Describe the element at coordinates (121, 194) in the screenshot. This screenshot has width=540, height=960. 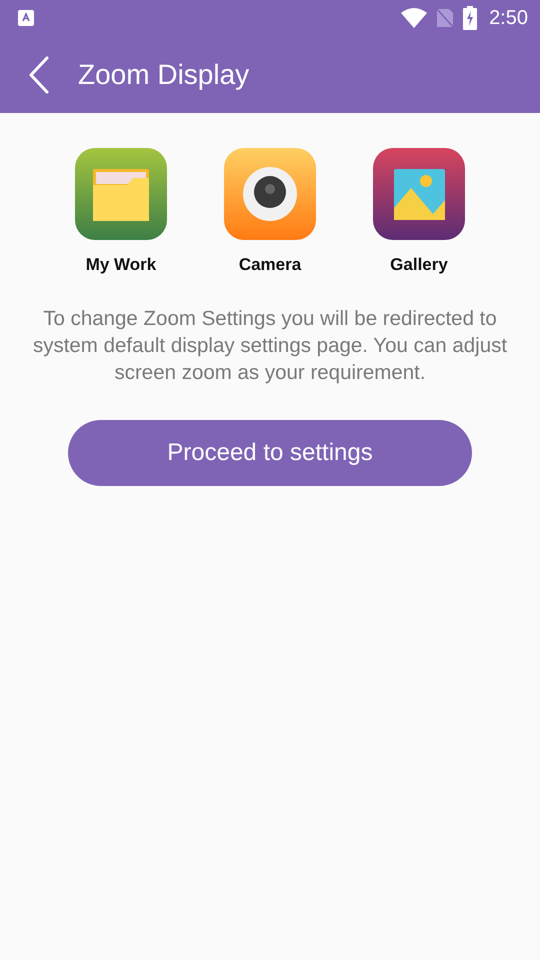
I see `folder-icon` at that location.